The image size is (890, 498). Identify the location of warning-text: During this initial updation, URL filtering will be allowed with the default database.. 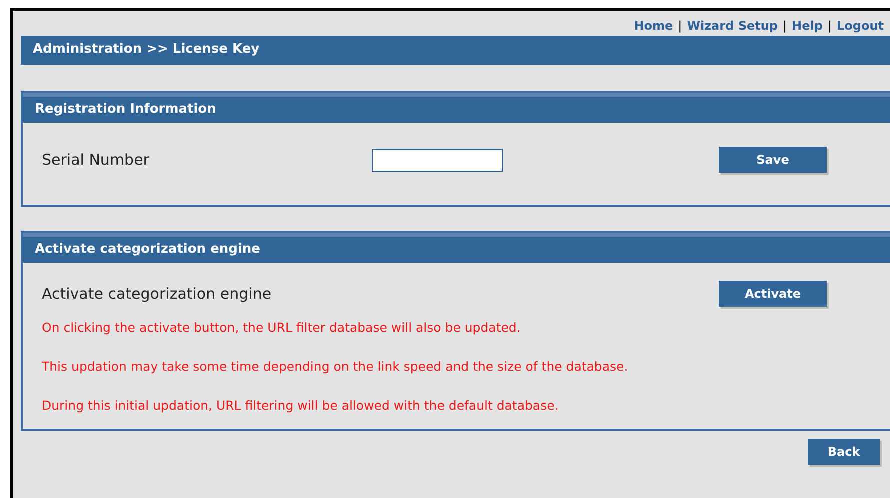
(301, 405).